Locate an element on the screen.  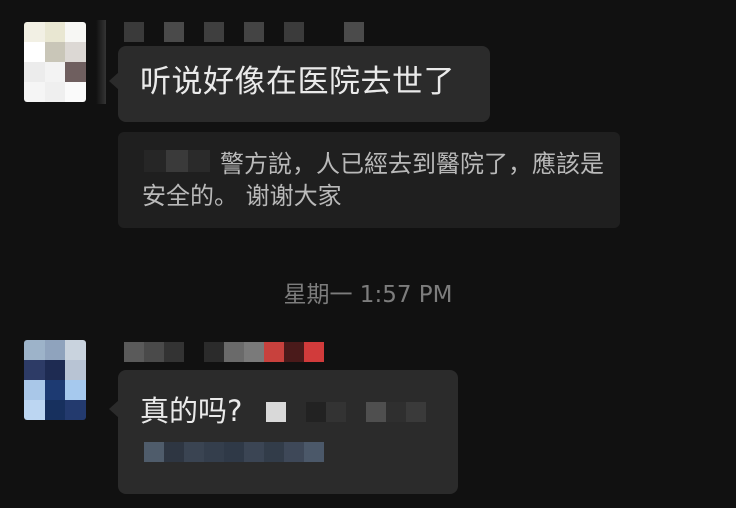
avatar-edge is located at coordinates (101, 62).